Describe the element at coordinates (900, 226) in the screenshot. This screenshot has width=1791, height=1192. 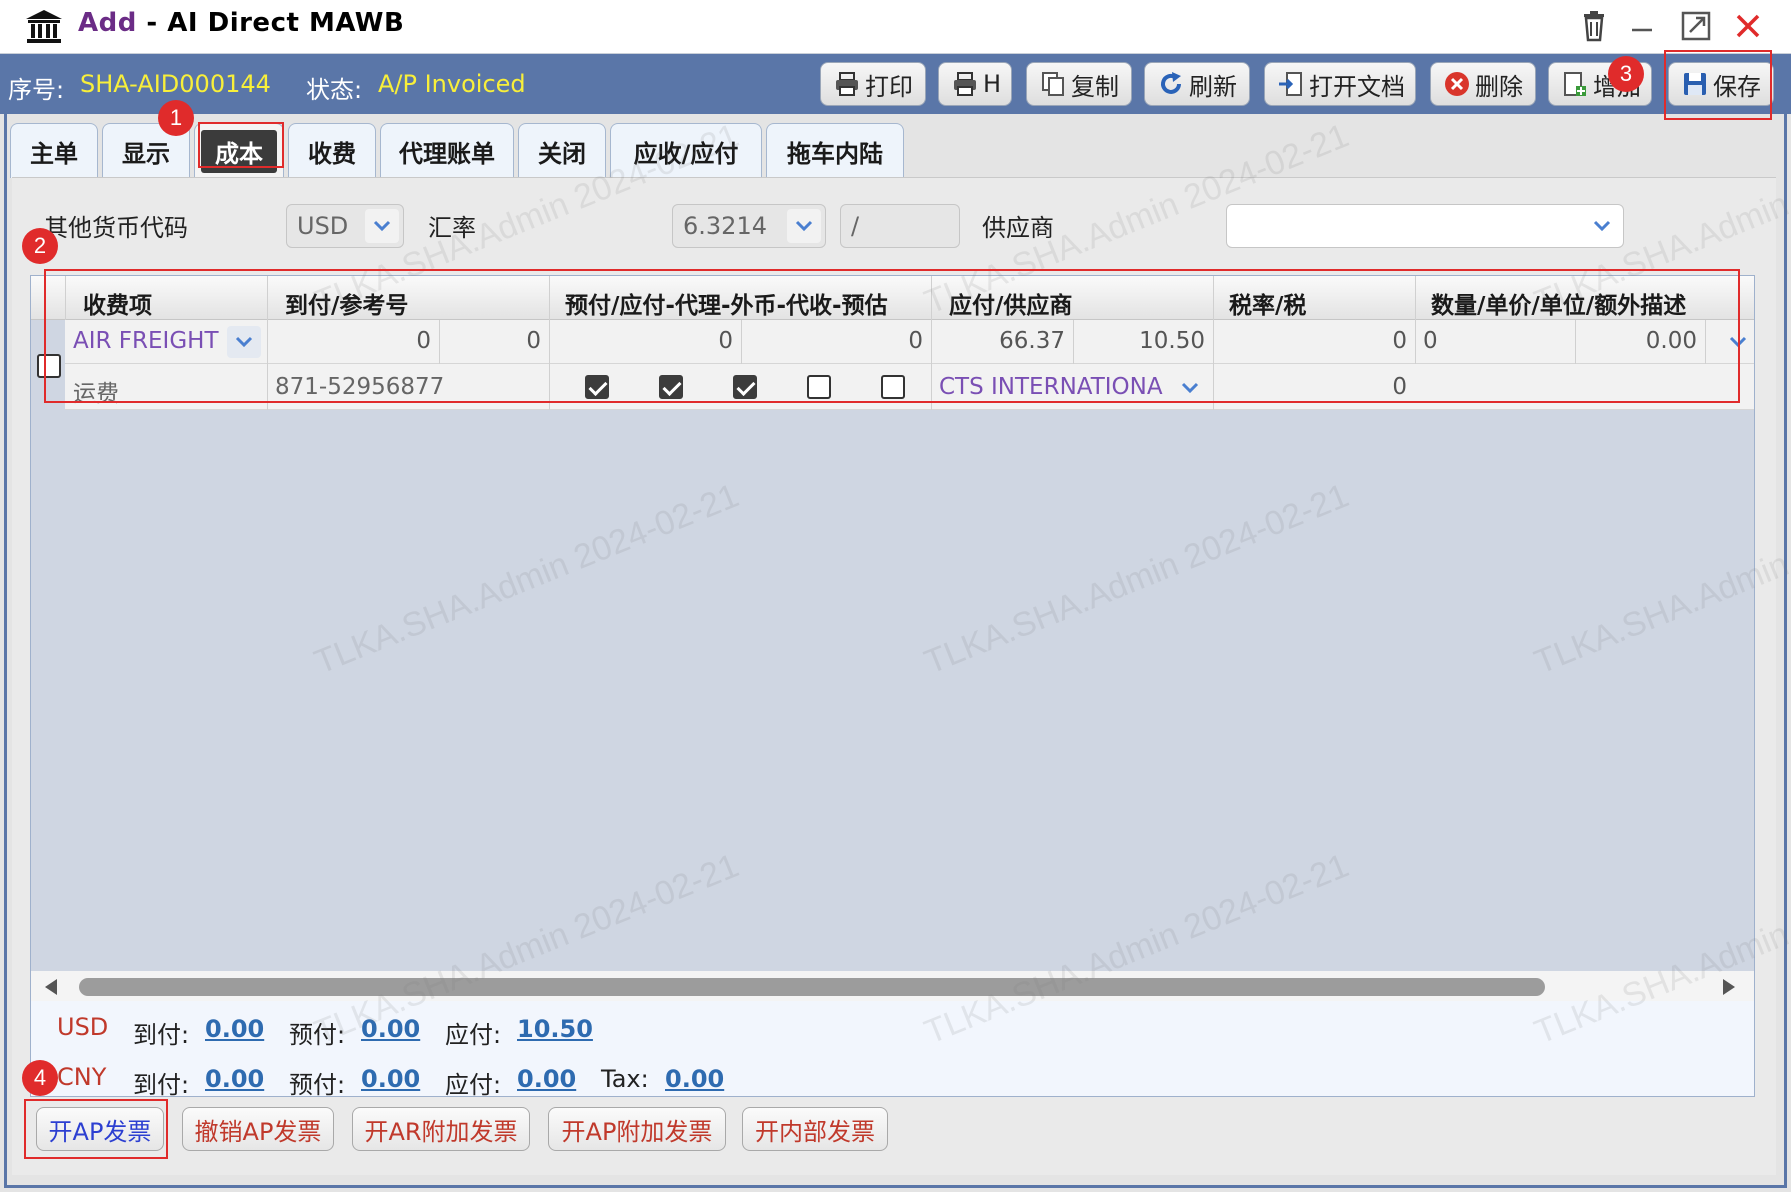
I see `rate-extra-field: /` at that location.